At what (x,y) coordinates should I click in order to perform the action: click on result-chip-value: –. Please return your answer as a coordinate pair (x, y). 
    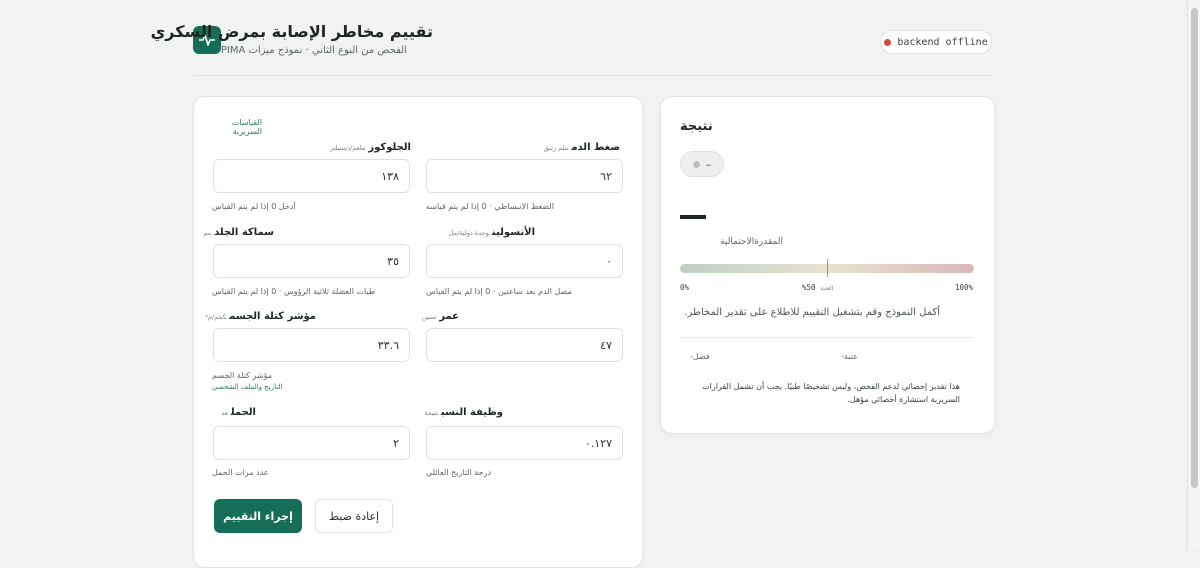
    Looking at the image, I should click on (708, 164).